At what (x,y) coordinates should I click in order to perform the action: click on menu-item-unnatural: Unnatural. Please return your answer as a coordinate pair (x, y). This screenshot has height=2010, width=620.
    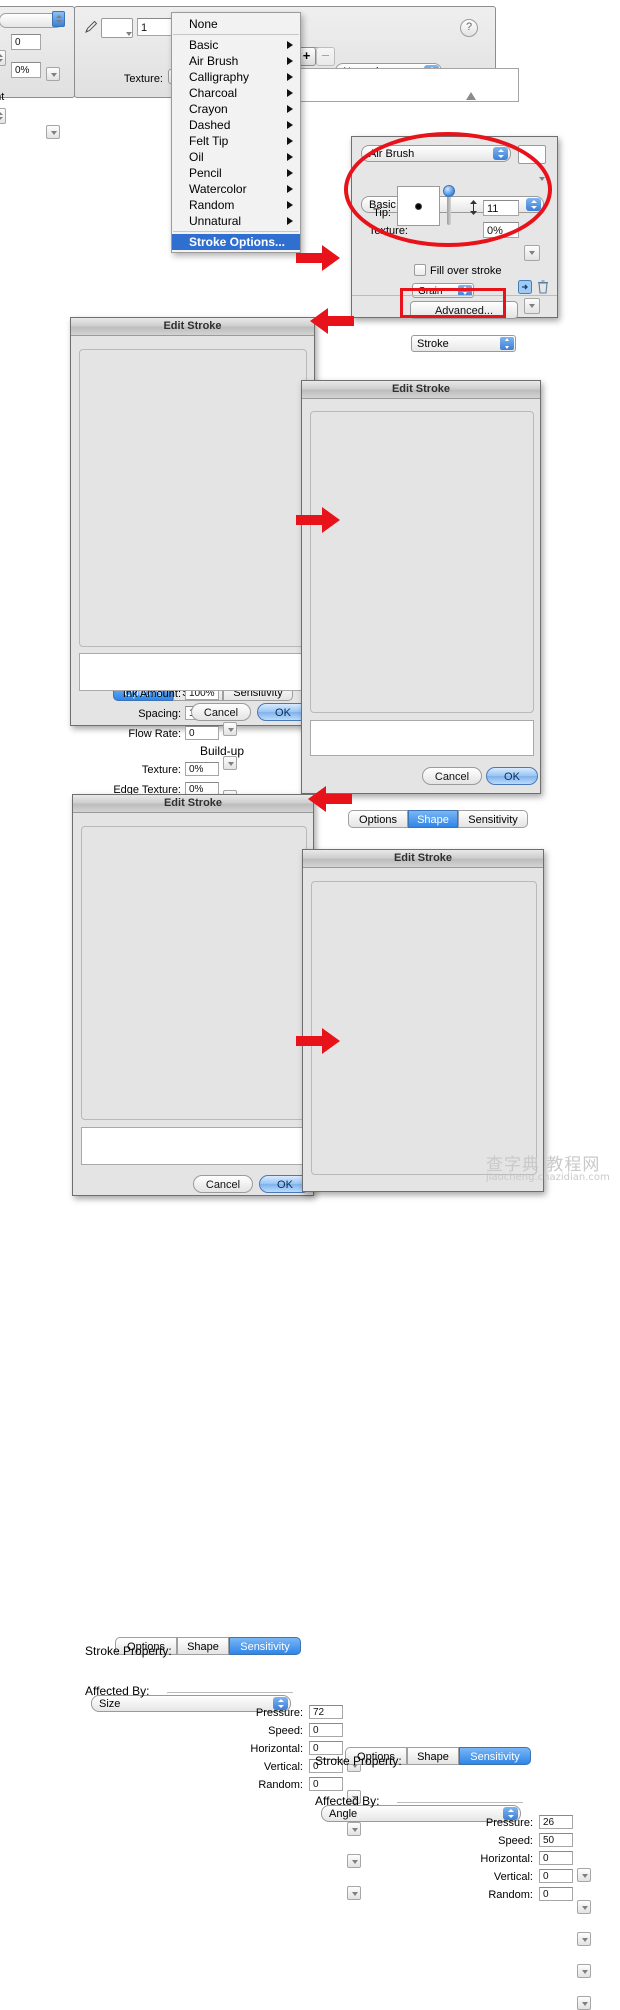
    Looking at the image, I should click on (236, 221).